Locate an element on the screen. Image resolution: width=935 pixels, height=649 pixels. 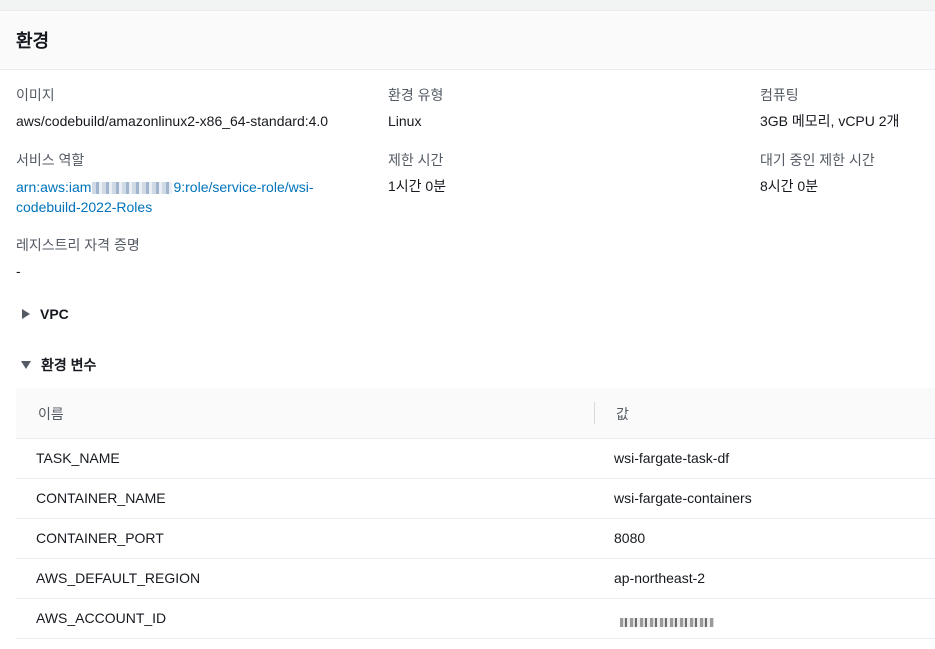
redacted-account-id is located at coordinates (132, 188).